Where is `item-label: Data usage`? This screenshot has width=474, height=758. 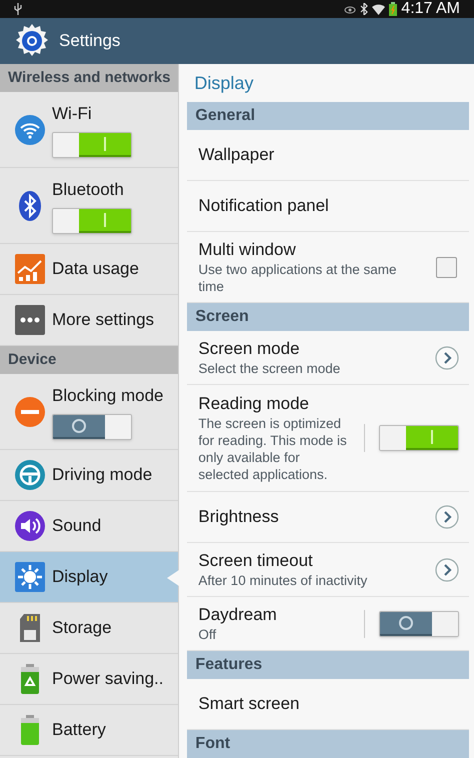 item-label: Data usage is located at coordinates (95, 269).